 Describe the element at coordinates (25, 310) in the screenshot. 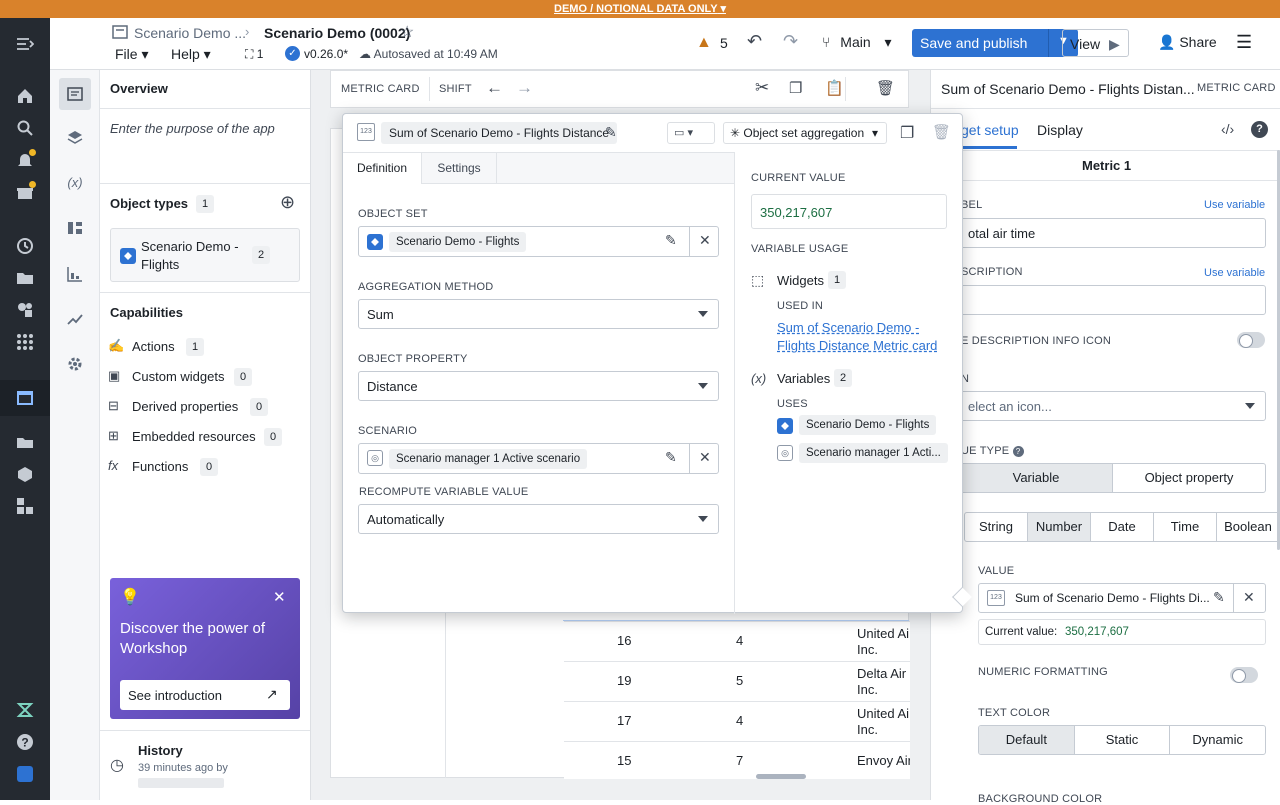

I see `objects-icon` at that location.